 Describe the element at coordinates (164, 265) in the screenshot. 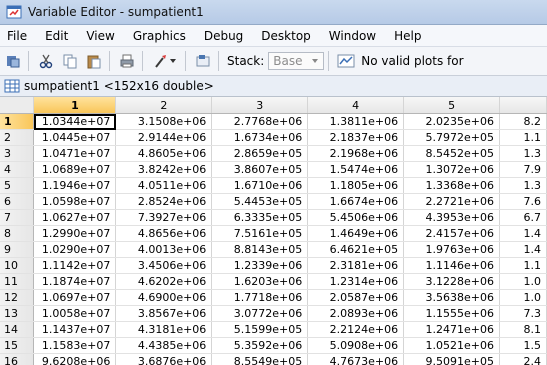

I see `table-cell: 3.4506e+06` at that location.